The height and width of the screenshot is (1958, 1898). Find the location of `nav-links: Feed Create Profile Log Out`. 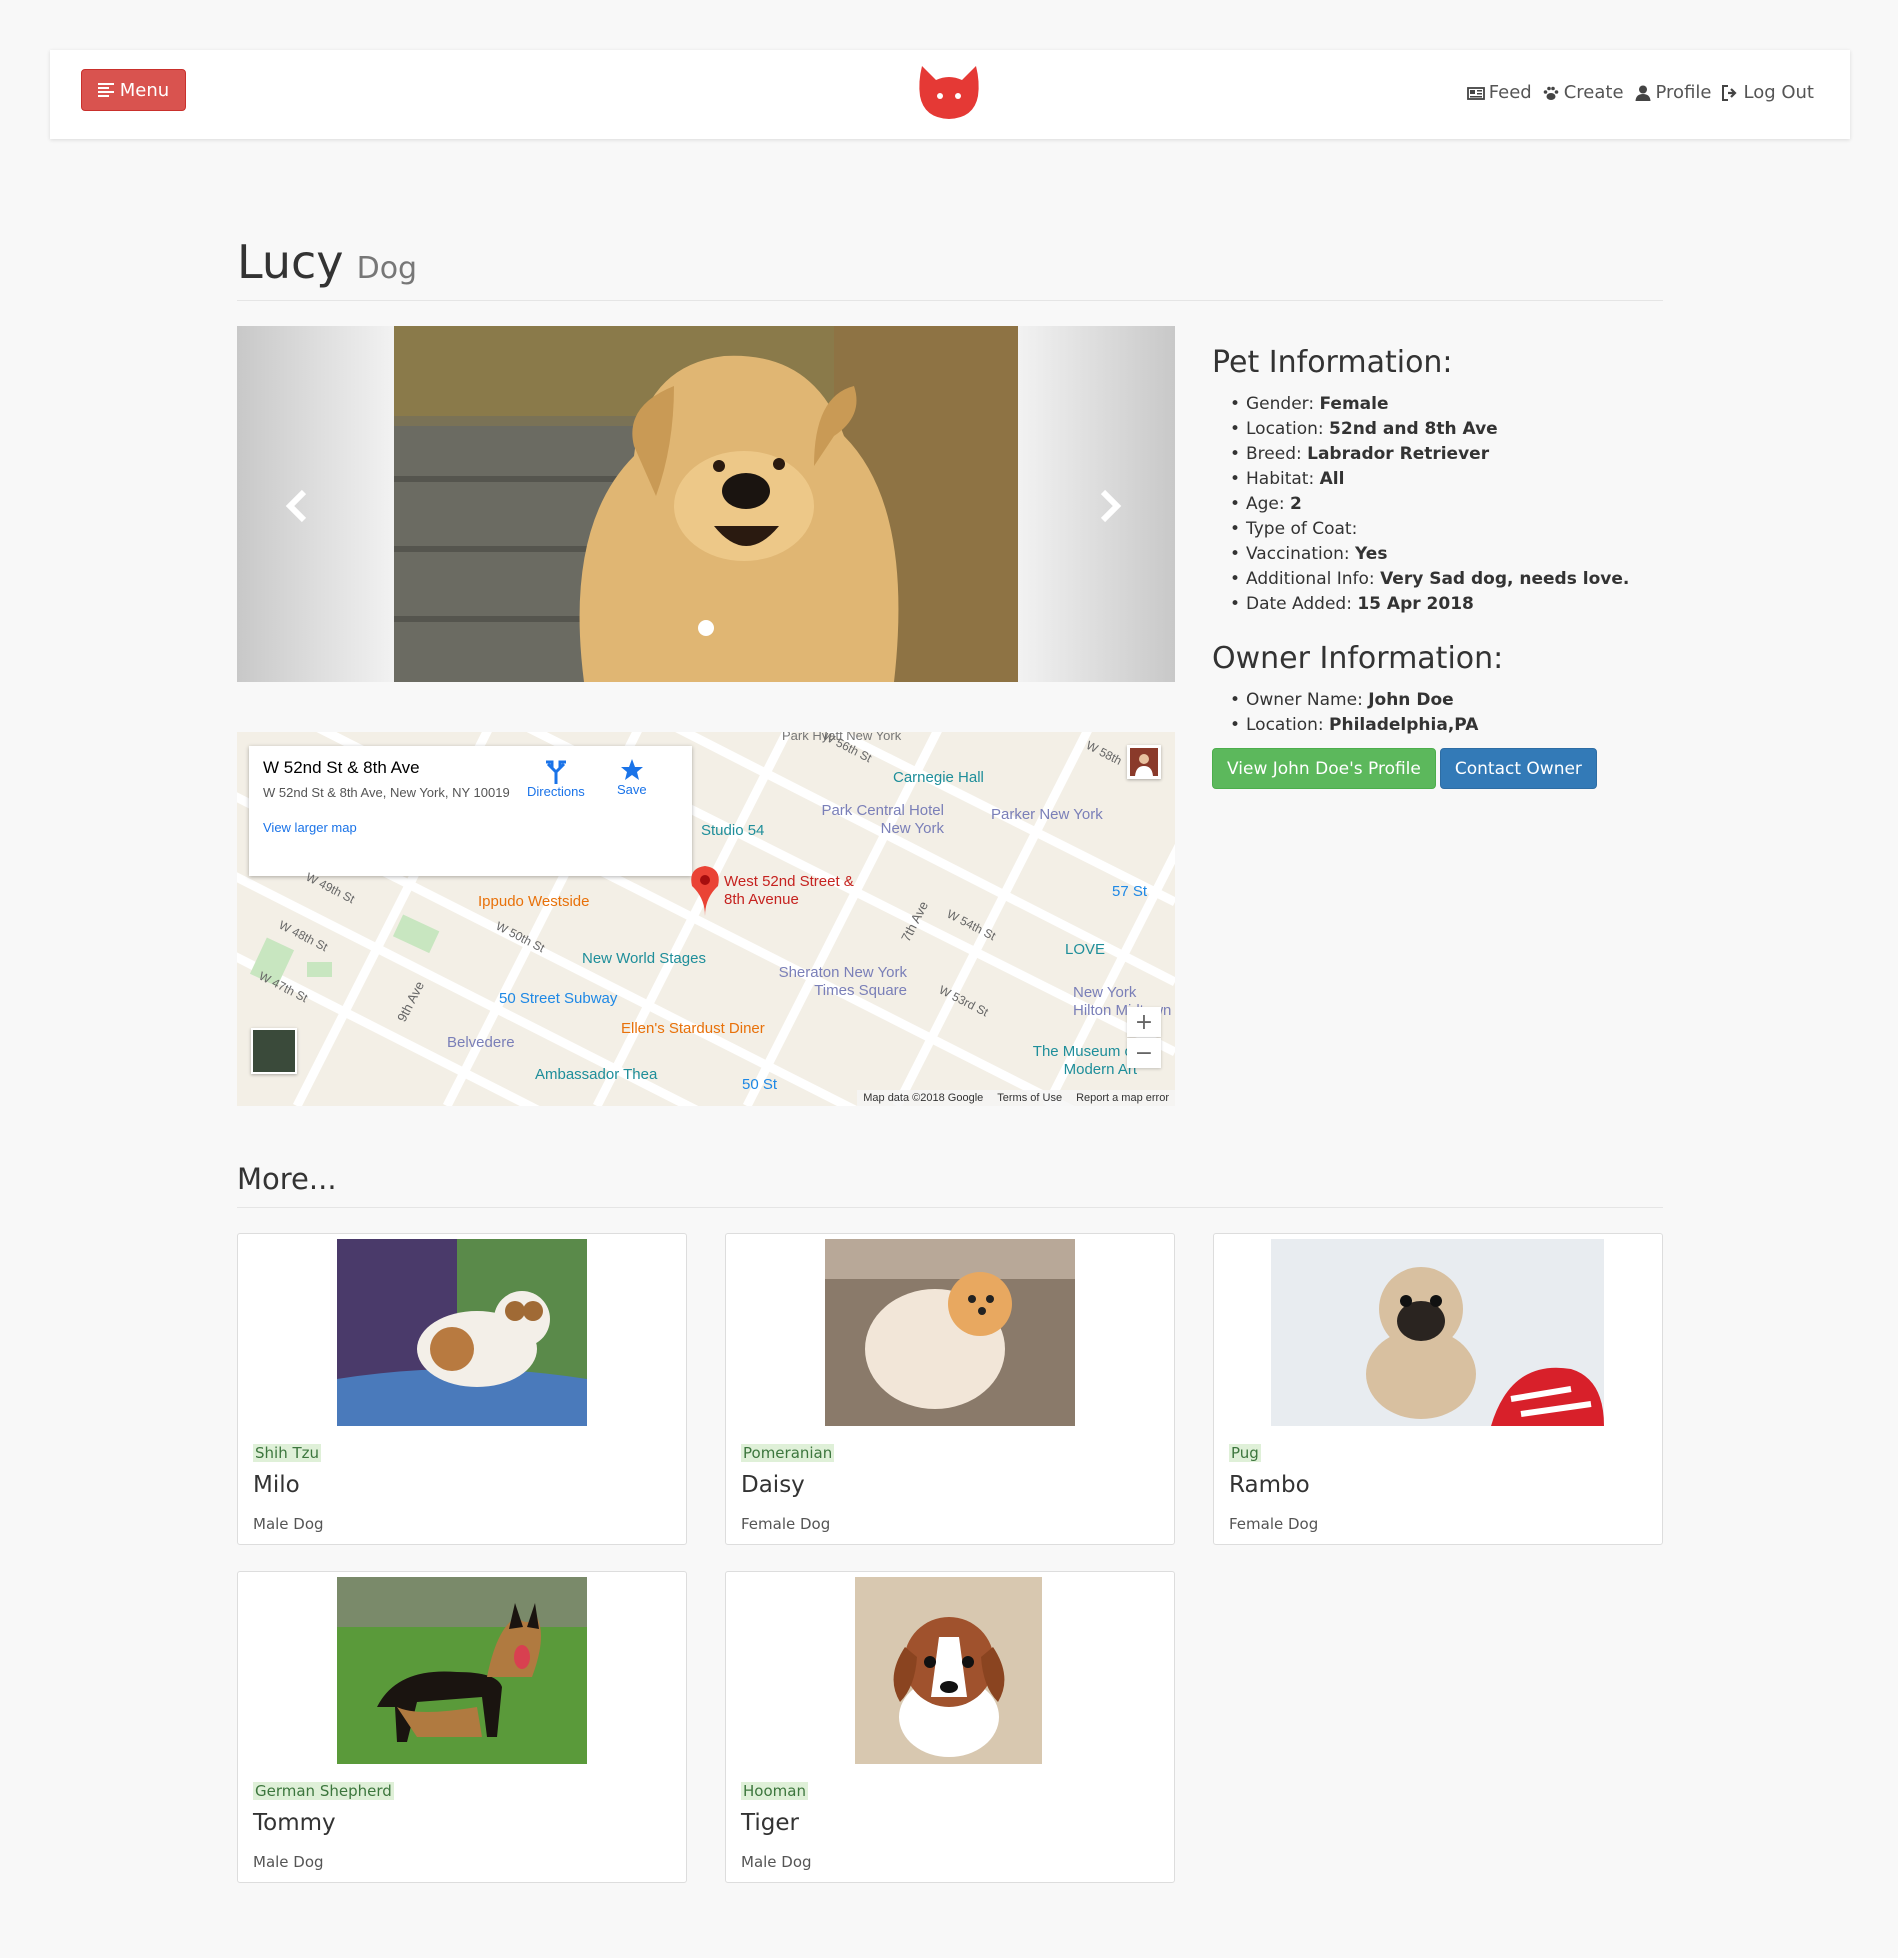

nav-links: Feed Create Profile Log Out is located at coordinates (1640, 92).